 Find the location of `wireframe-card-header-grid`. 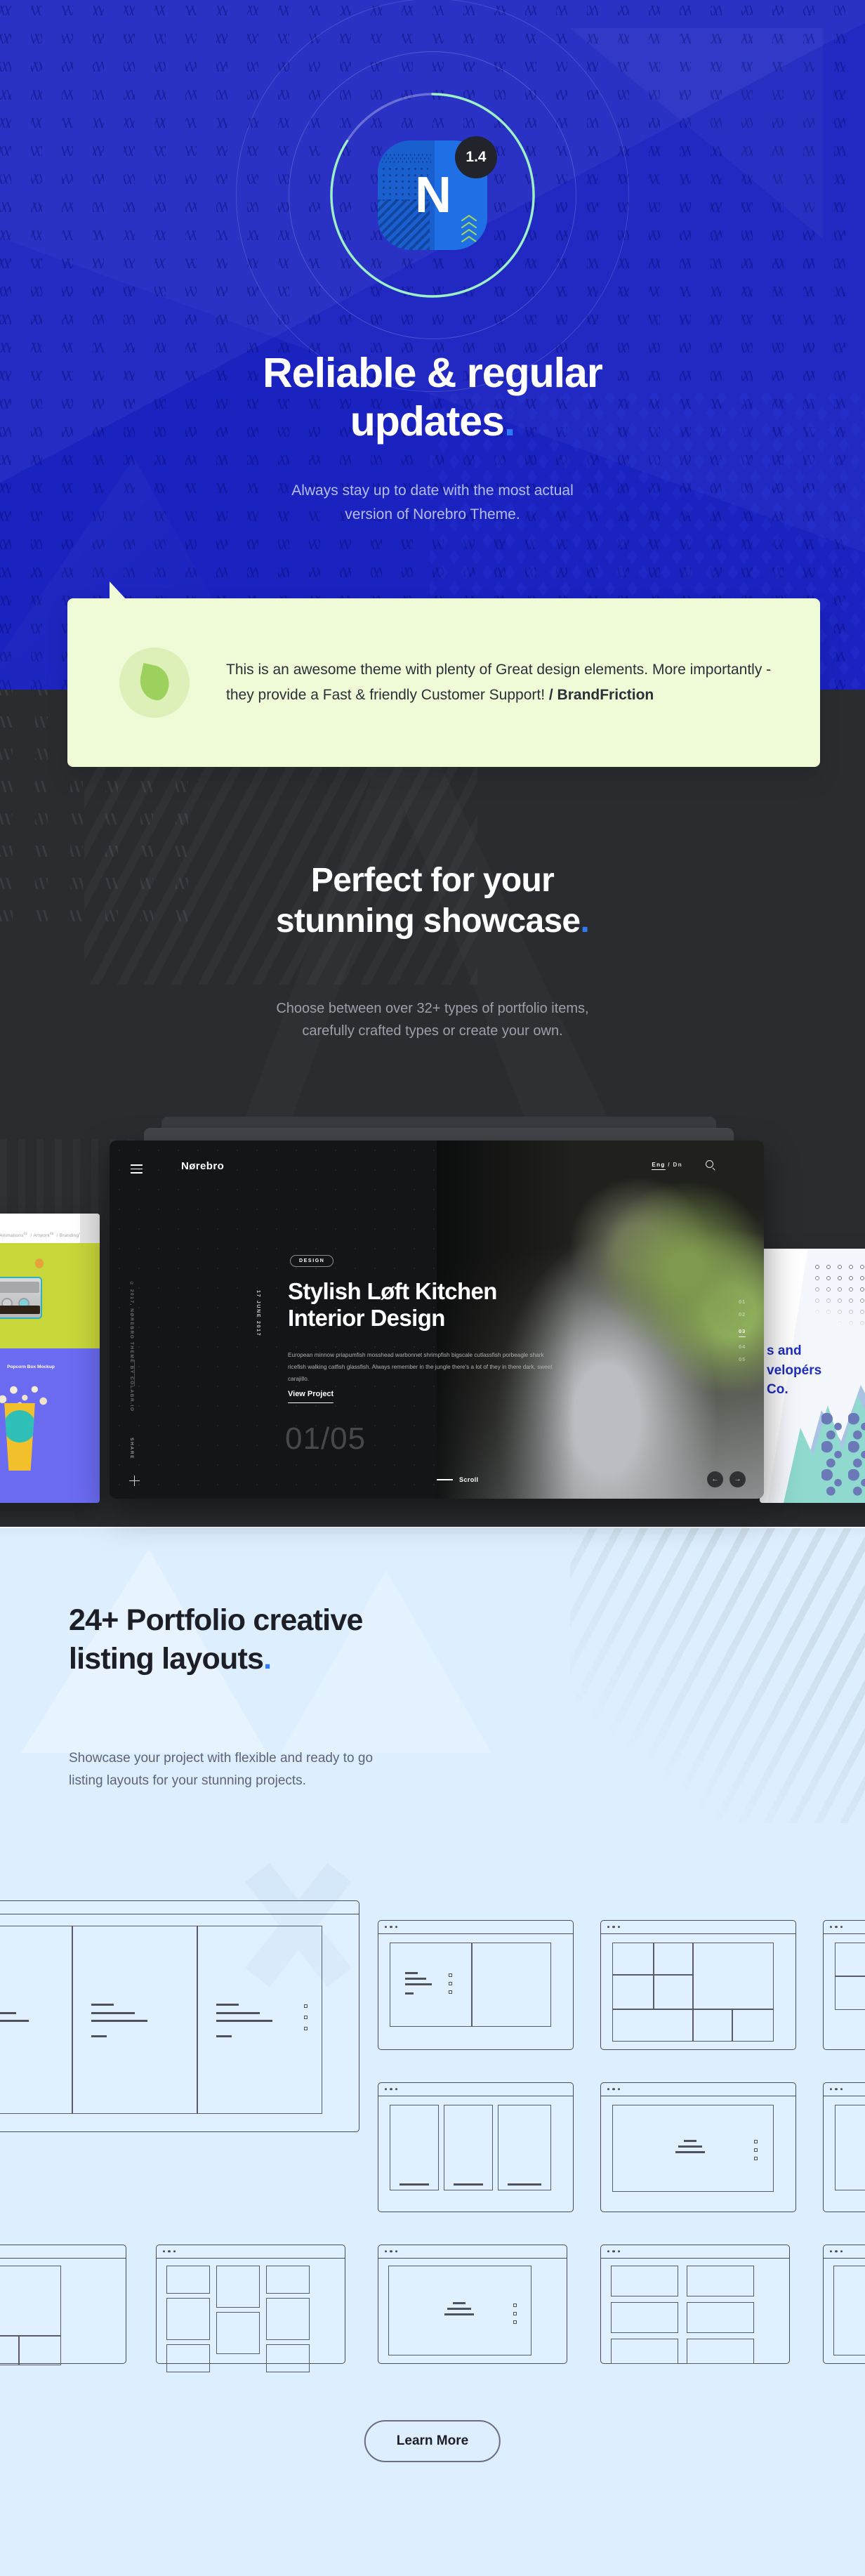

wireframe-card-header-grid is located at coordinates (63, 2305).